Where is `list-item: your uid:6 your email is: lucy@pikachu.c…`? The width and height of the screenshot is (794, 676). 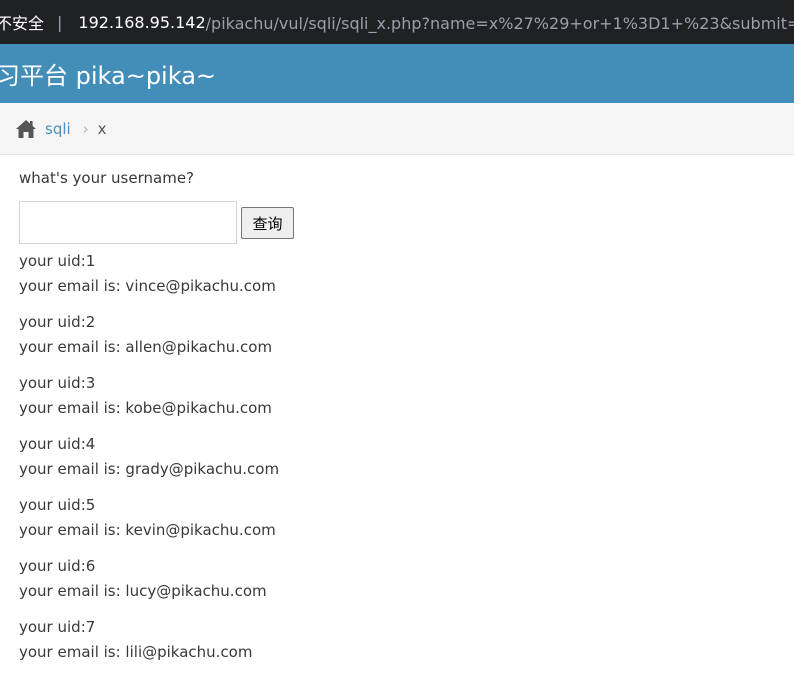
list-item: your uid:6 your email is: lucy@pikachu.c… is located at coordinates (399, 578).